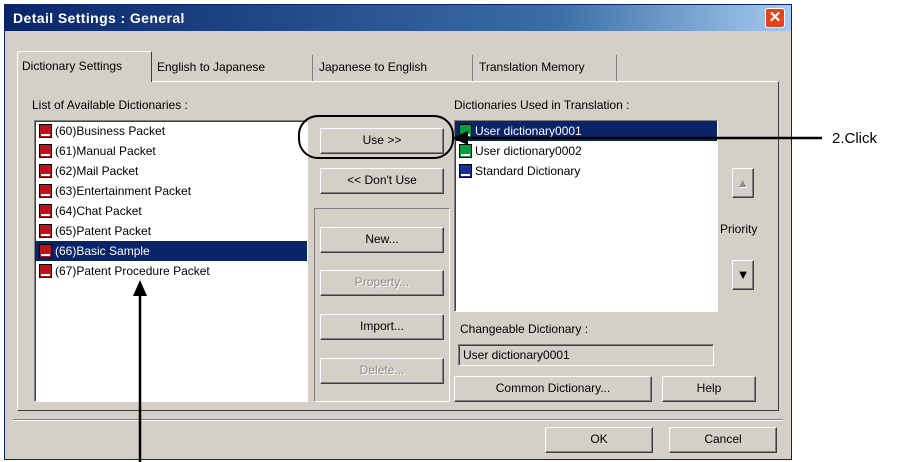  I want to click on list-item-label: (66)Basic Sample, so click(102, 251).